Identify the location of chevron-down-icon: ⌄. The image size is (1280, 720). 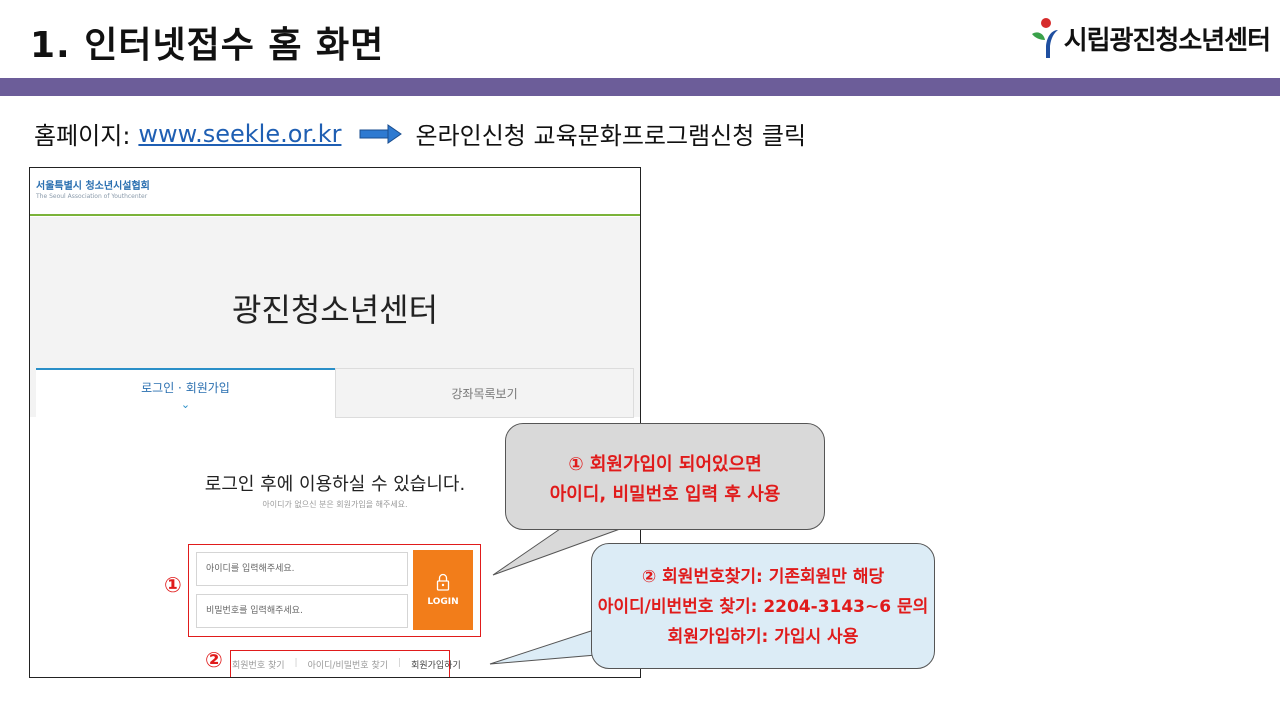
(185, 404).